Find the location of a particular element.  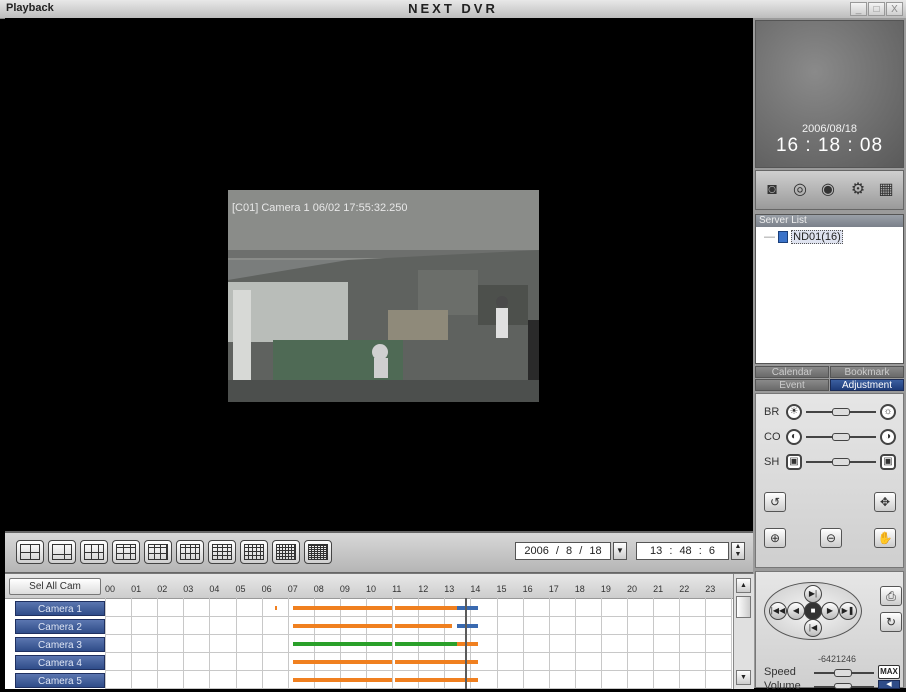

hour-label: 13 is located at coordinates (449, 589).